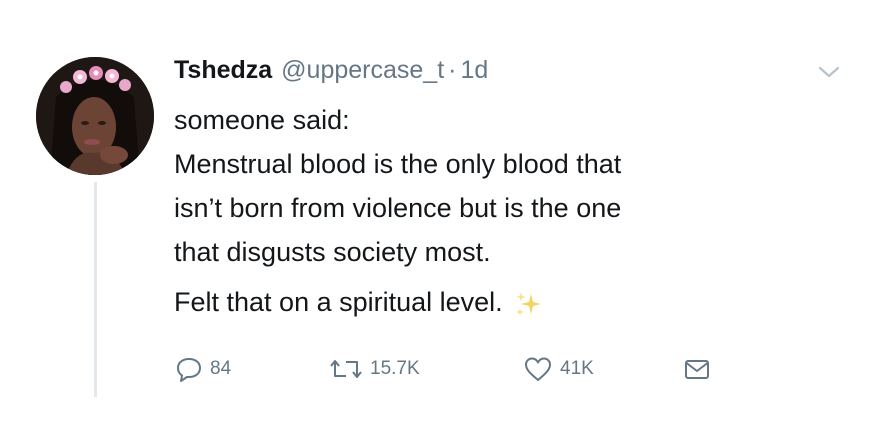 The width and height of the screenshot is (880, 430). I want to click on author-name: Tshedza, so click(223, 70).